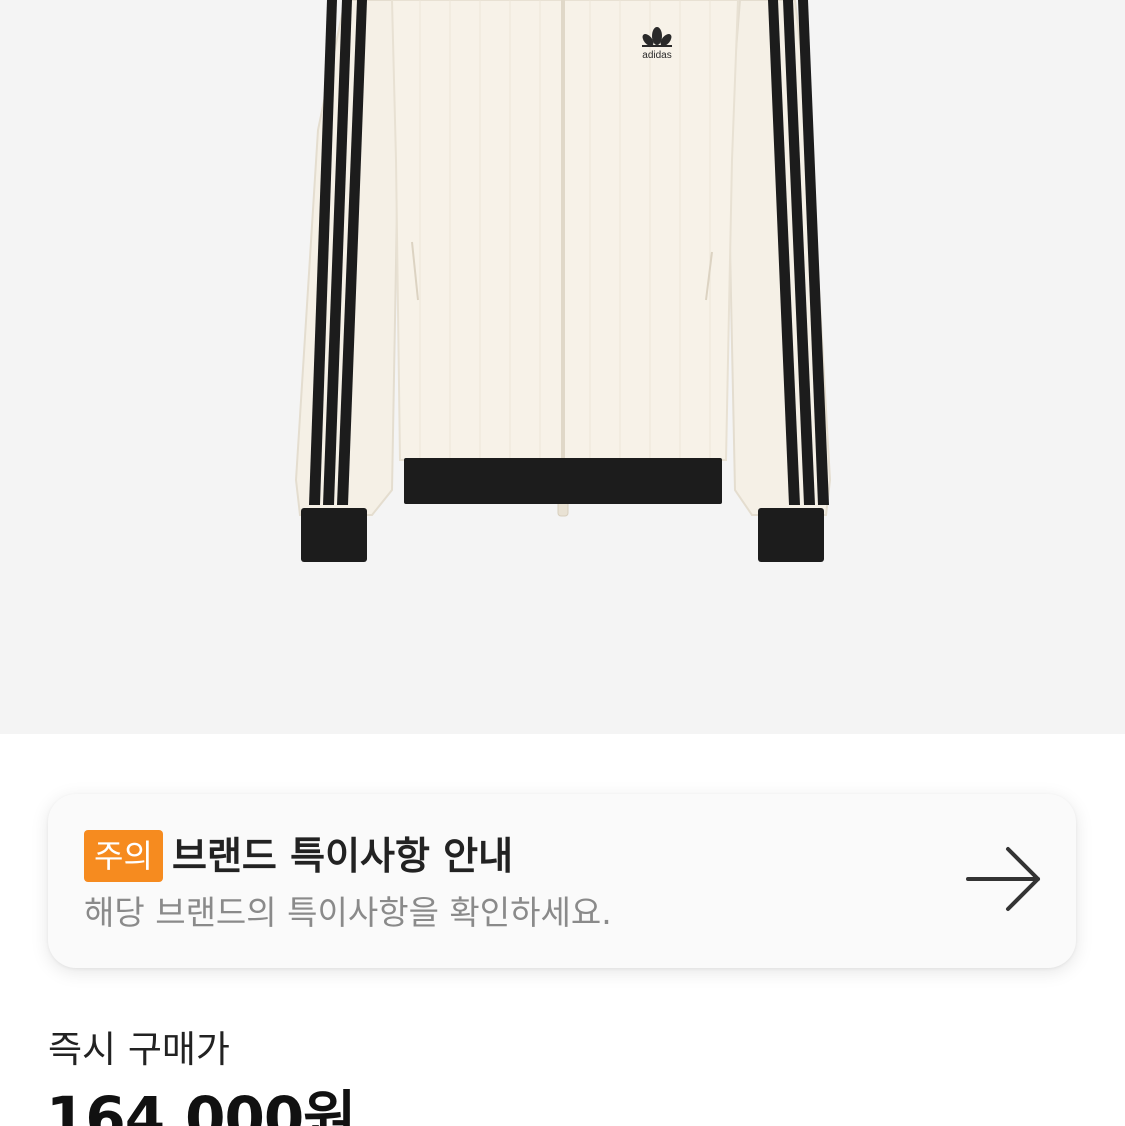 The height and width of the screenshot is (1126, 1125). Describe the element at coordinates (139, 1049) in the screenshot. I see `price-label: 즉시 구매가` at that location.